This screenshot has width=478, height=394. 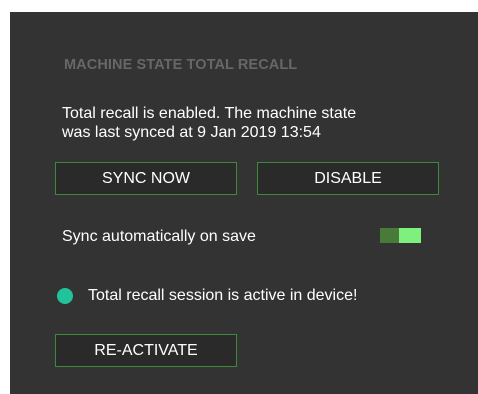 I want to click on disable-button: DISABLE, so click(x=348, y=178).